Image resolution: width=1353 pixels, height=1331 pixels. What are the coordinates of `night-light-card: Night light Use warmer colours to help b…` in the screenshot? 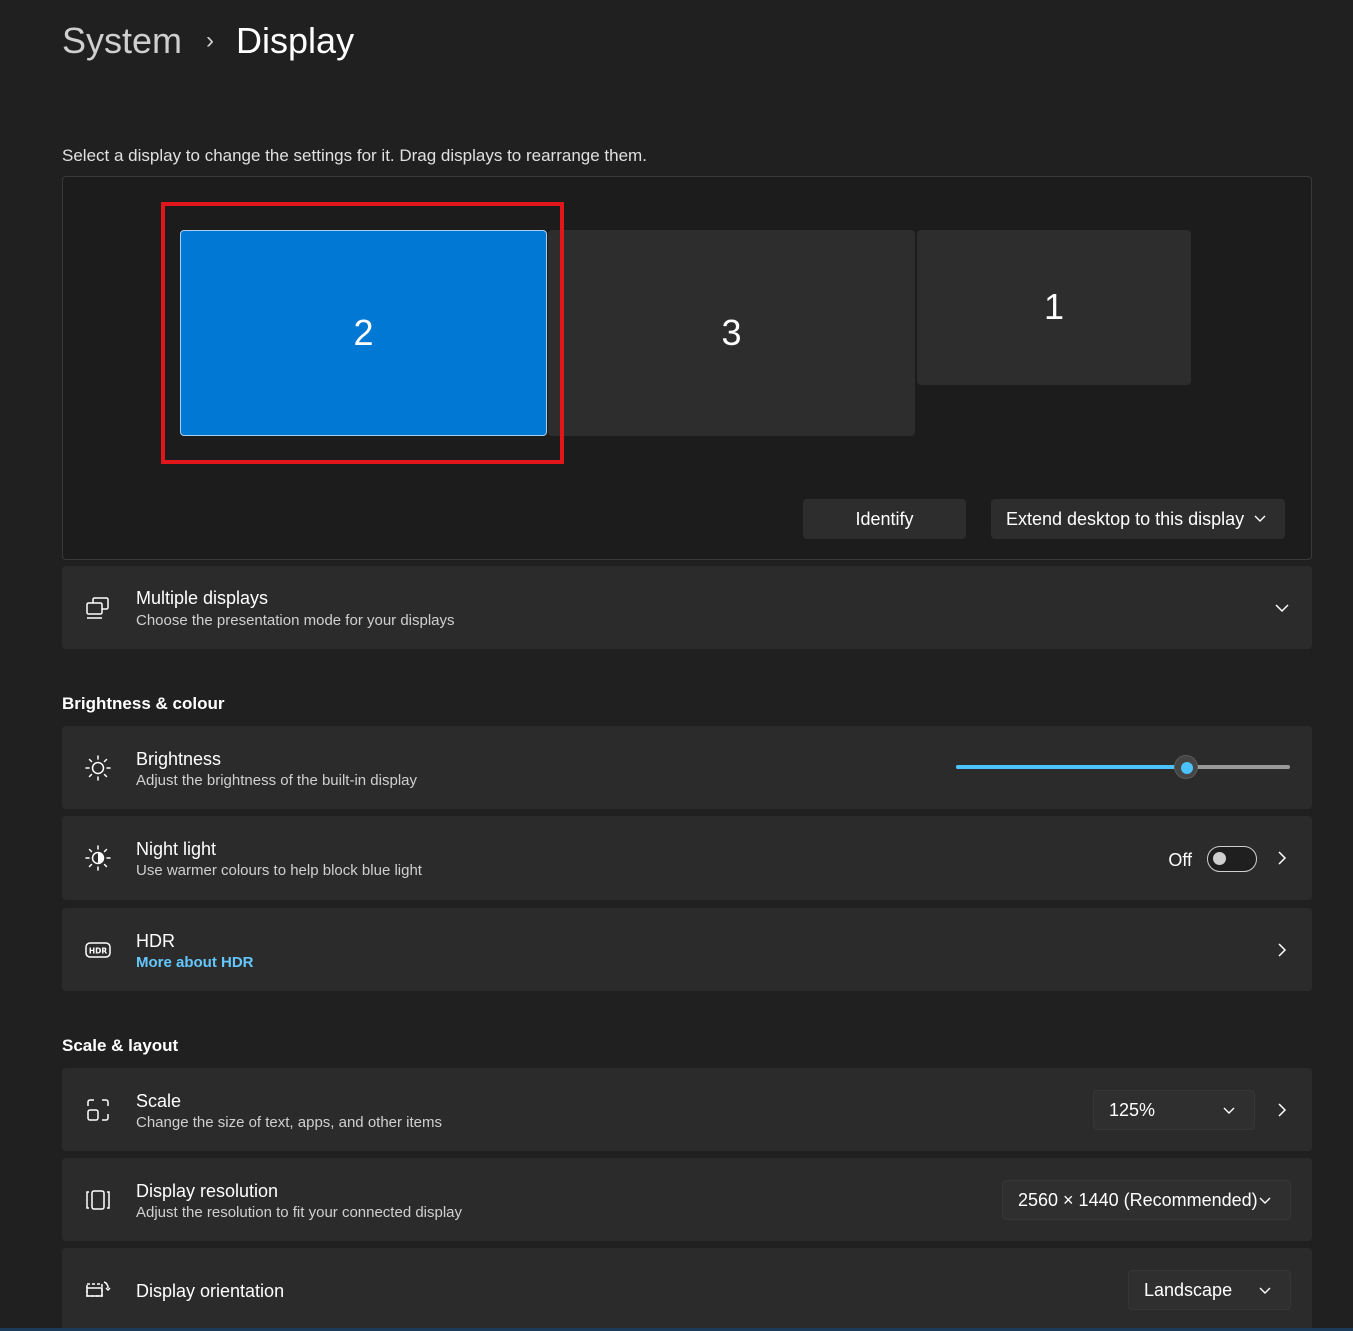 It's located at (687, 858).